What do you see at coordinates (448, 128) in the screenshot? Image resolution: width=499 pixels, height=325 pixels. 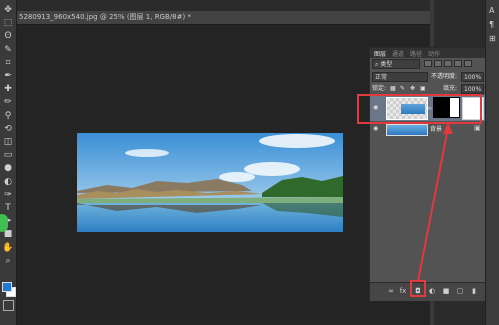 I see `arrow-head` at bounding box center [448, 128].